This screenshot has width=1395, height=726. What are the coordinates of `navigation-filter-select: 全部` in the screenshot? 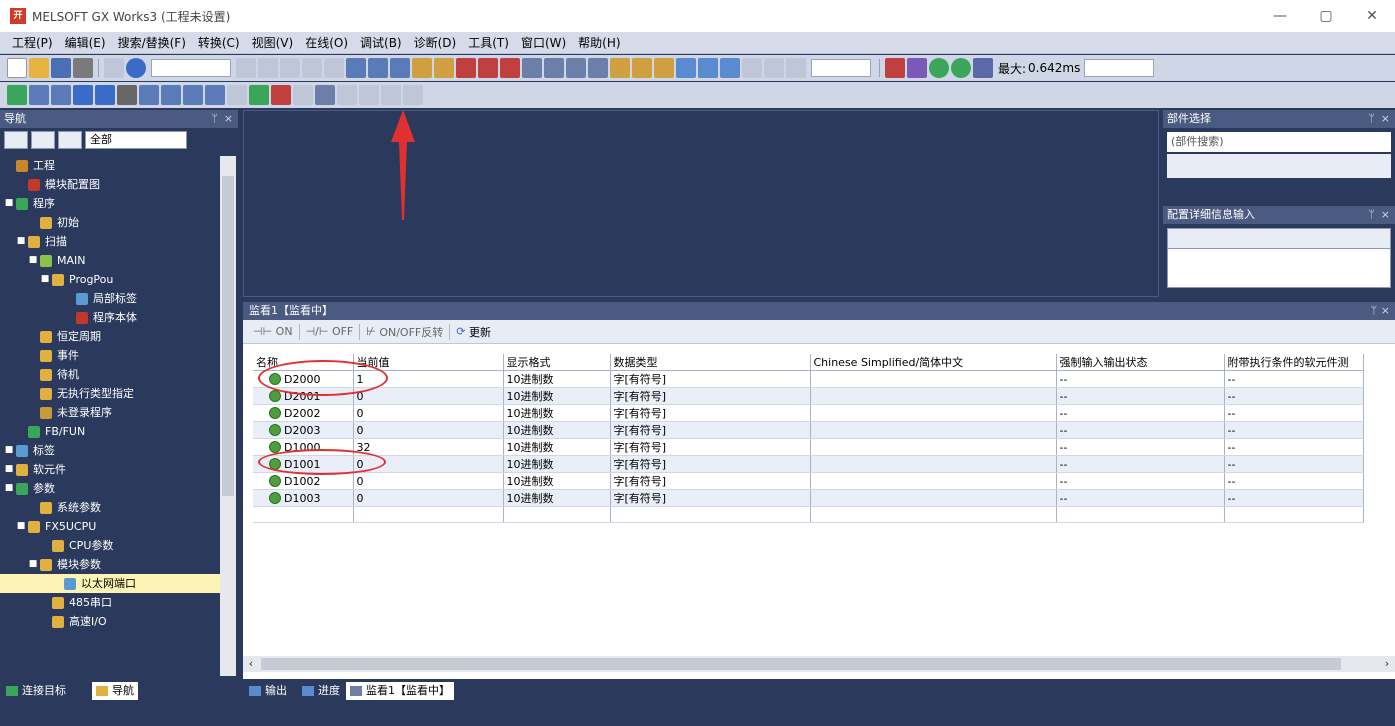 It's located at (136, 140).